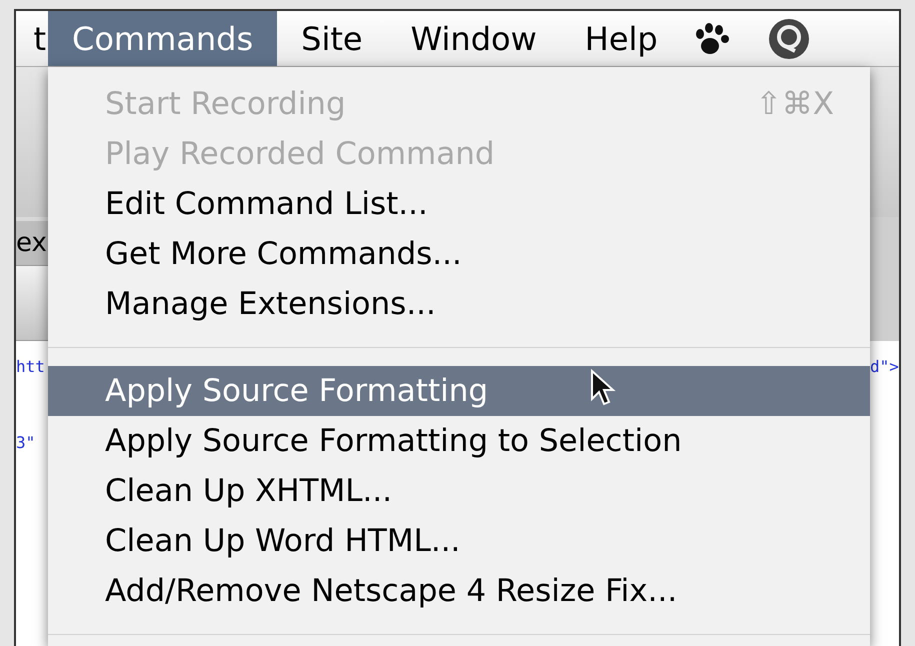 Image resolution: width=915 pixels, height=646 pixels. What do you see at coordinates (473, 38) in the screenshot?
I see `menu-bar-item: Window` at bounding box center [473, 38].